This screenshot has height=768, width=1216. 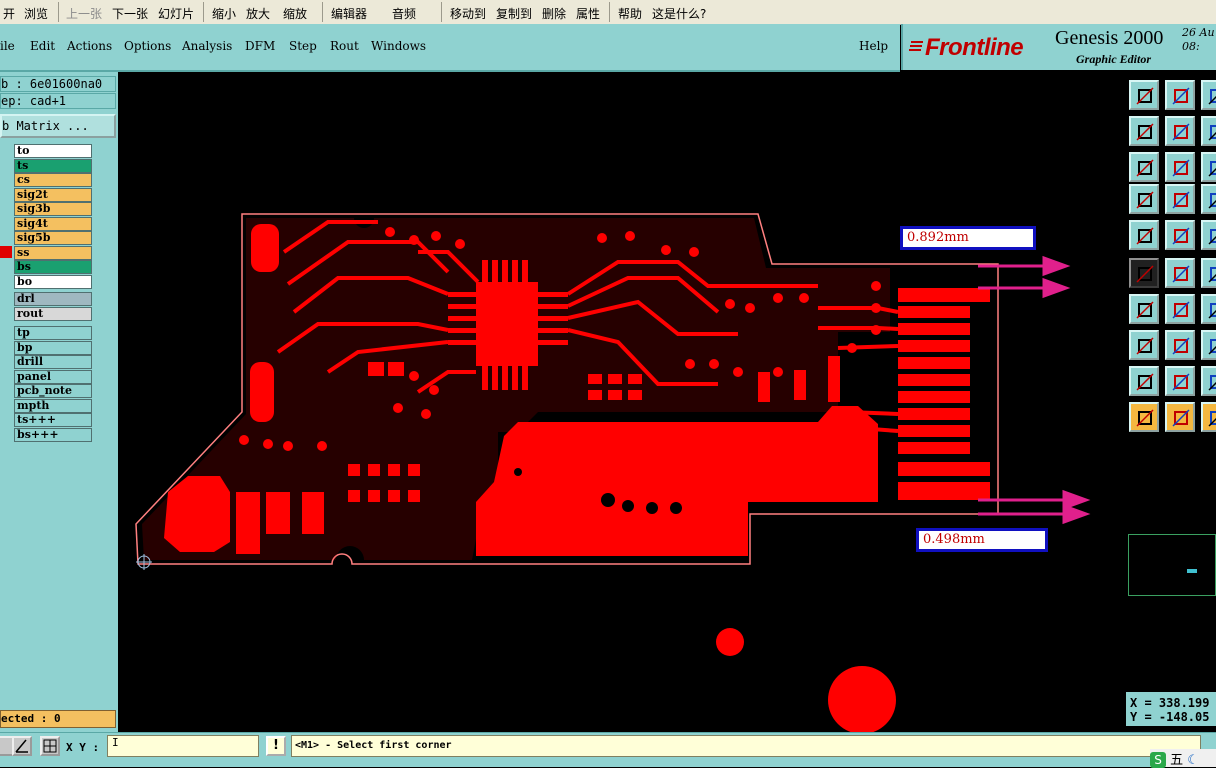 I want to click on home-button, so click(x=1208, y=95).